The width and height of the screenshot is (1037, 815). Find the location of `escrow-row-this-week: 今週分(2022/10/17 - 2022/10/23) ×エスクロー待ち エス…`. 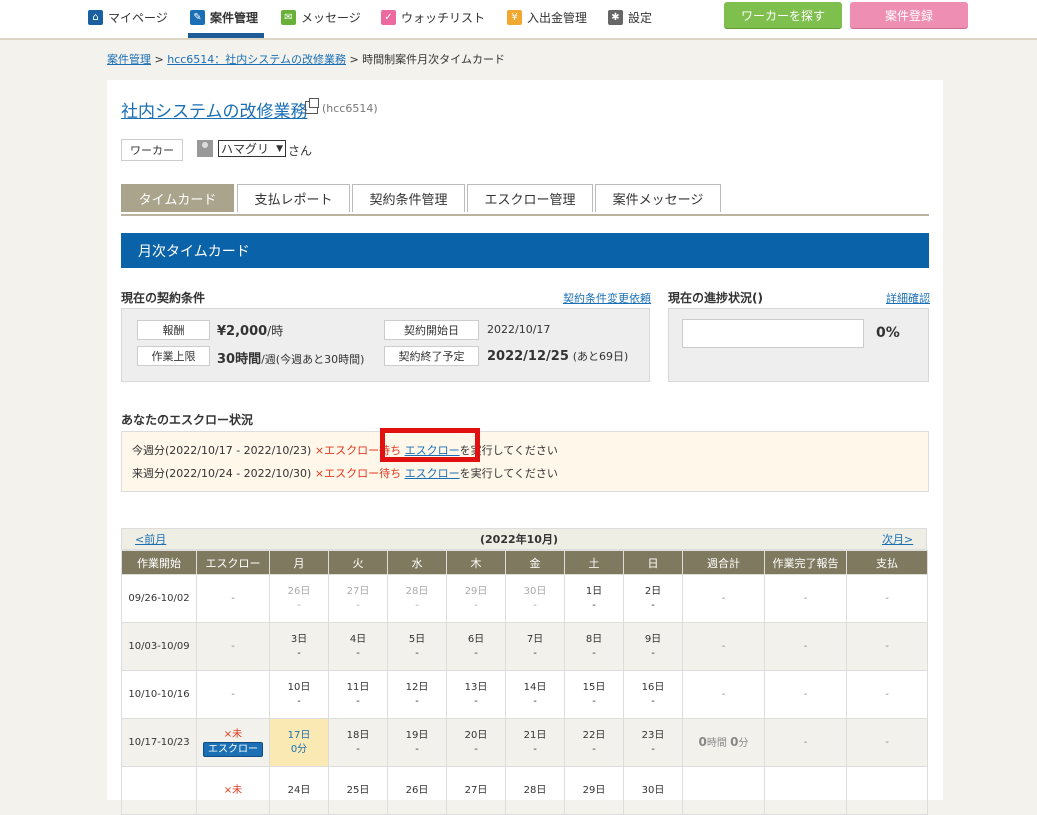

escrow-row-this-week: 今週分(2022/10/17 - 2022/10/23) ×エスクロー待ち エス… is located at coordinates (345, 450).